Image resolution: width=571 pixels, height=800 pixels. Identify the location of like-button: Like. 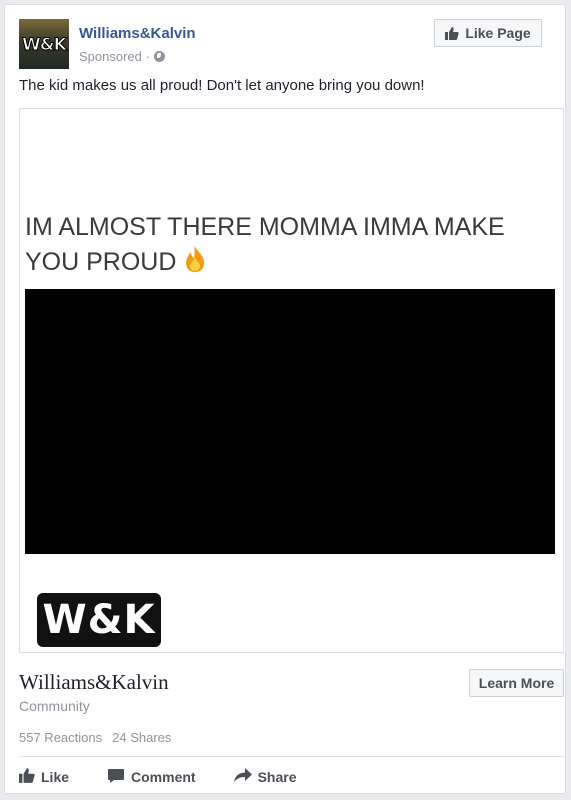
(44, 777).